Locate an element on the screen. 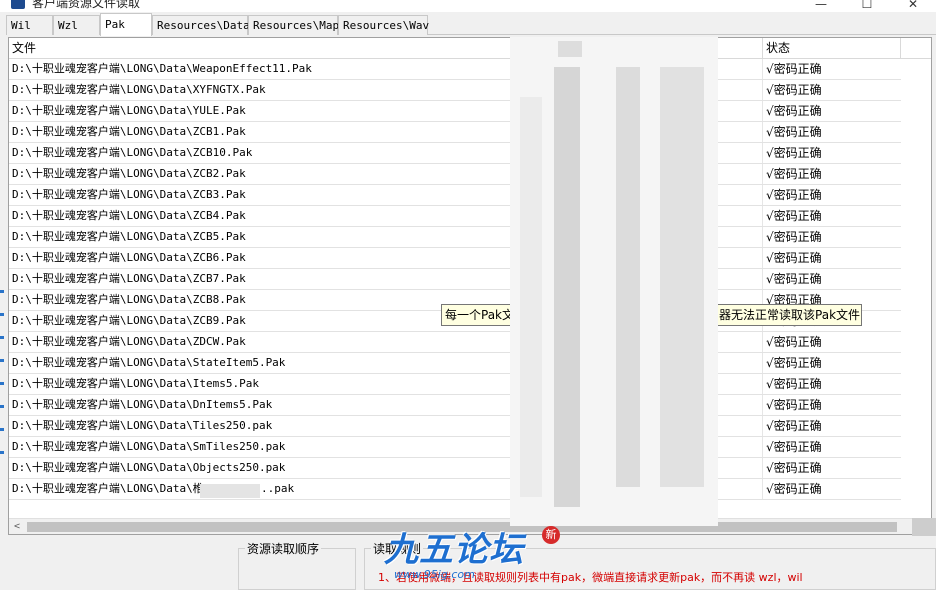 The height and width of the screenshot is (590, 936). table-row: D:\十职业魂宠客户端\LONG\Data\Items5.Pak √密码正确 is located at coordinates (455, 384).